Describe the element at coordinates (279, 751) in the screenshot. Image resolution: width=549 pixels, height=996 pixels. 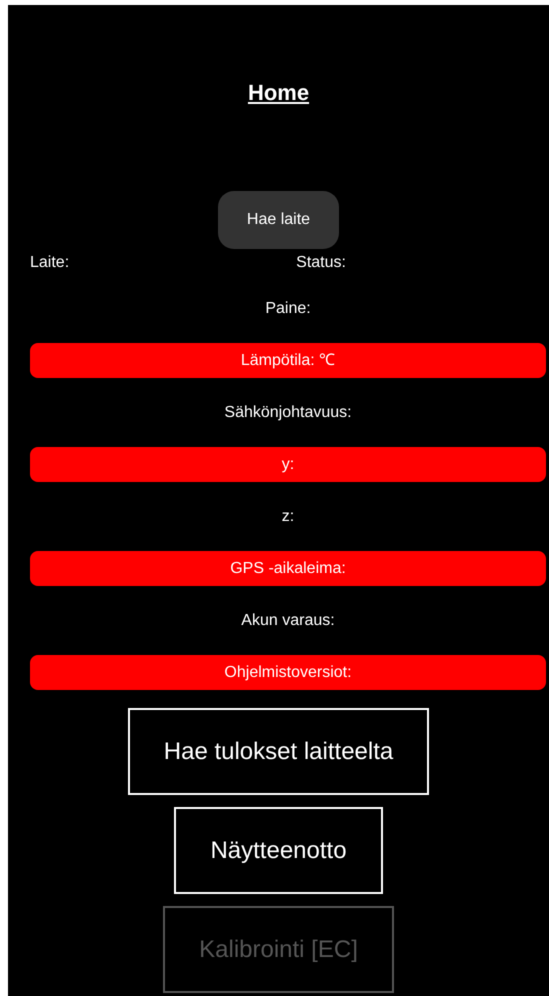
I see `action-button: Hae tulokset laitteelta` at that location.